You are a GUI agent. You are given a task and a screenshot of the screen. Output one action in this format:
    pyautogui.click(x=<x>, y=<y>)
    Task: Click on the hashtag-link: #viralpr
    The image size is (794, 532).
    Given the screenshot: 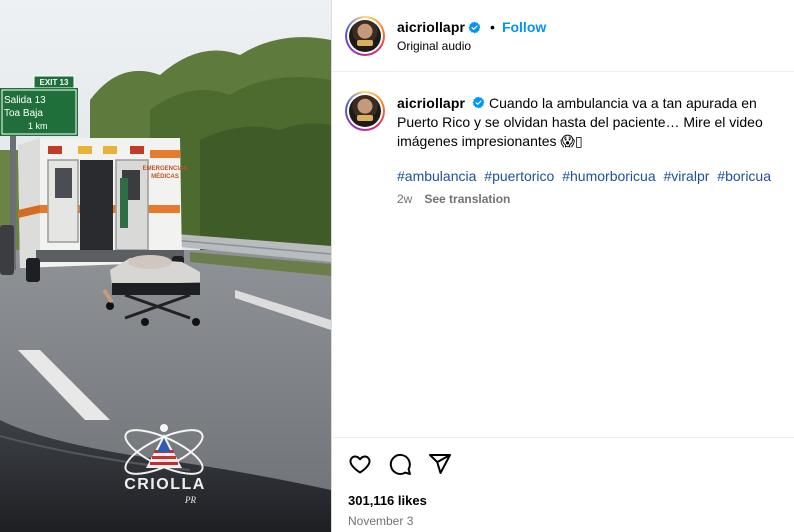 What is the action you would take?
    pyautogui.click(x=687, y=176)
    